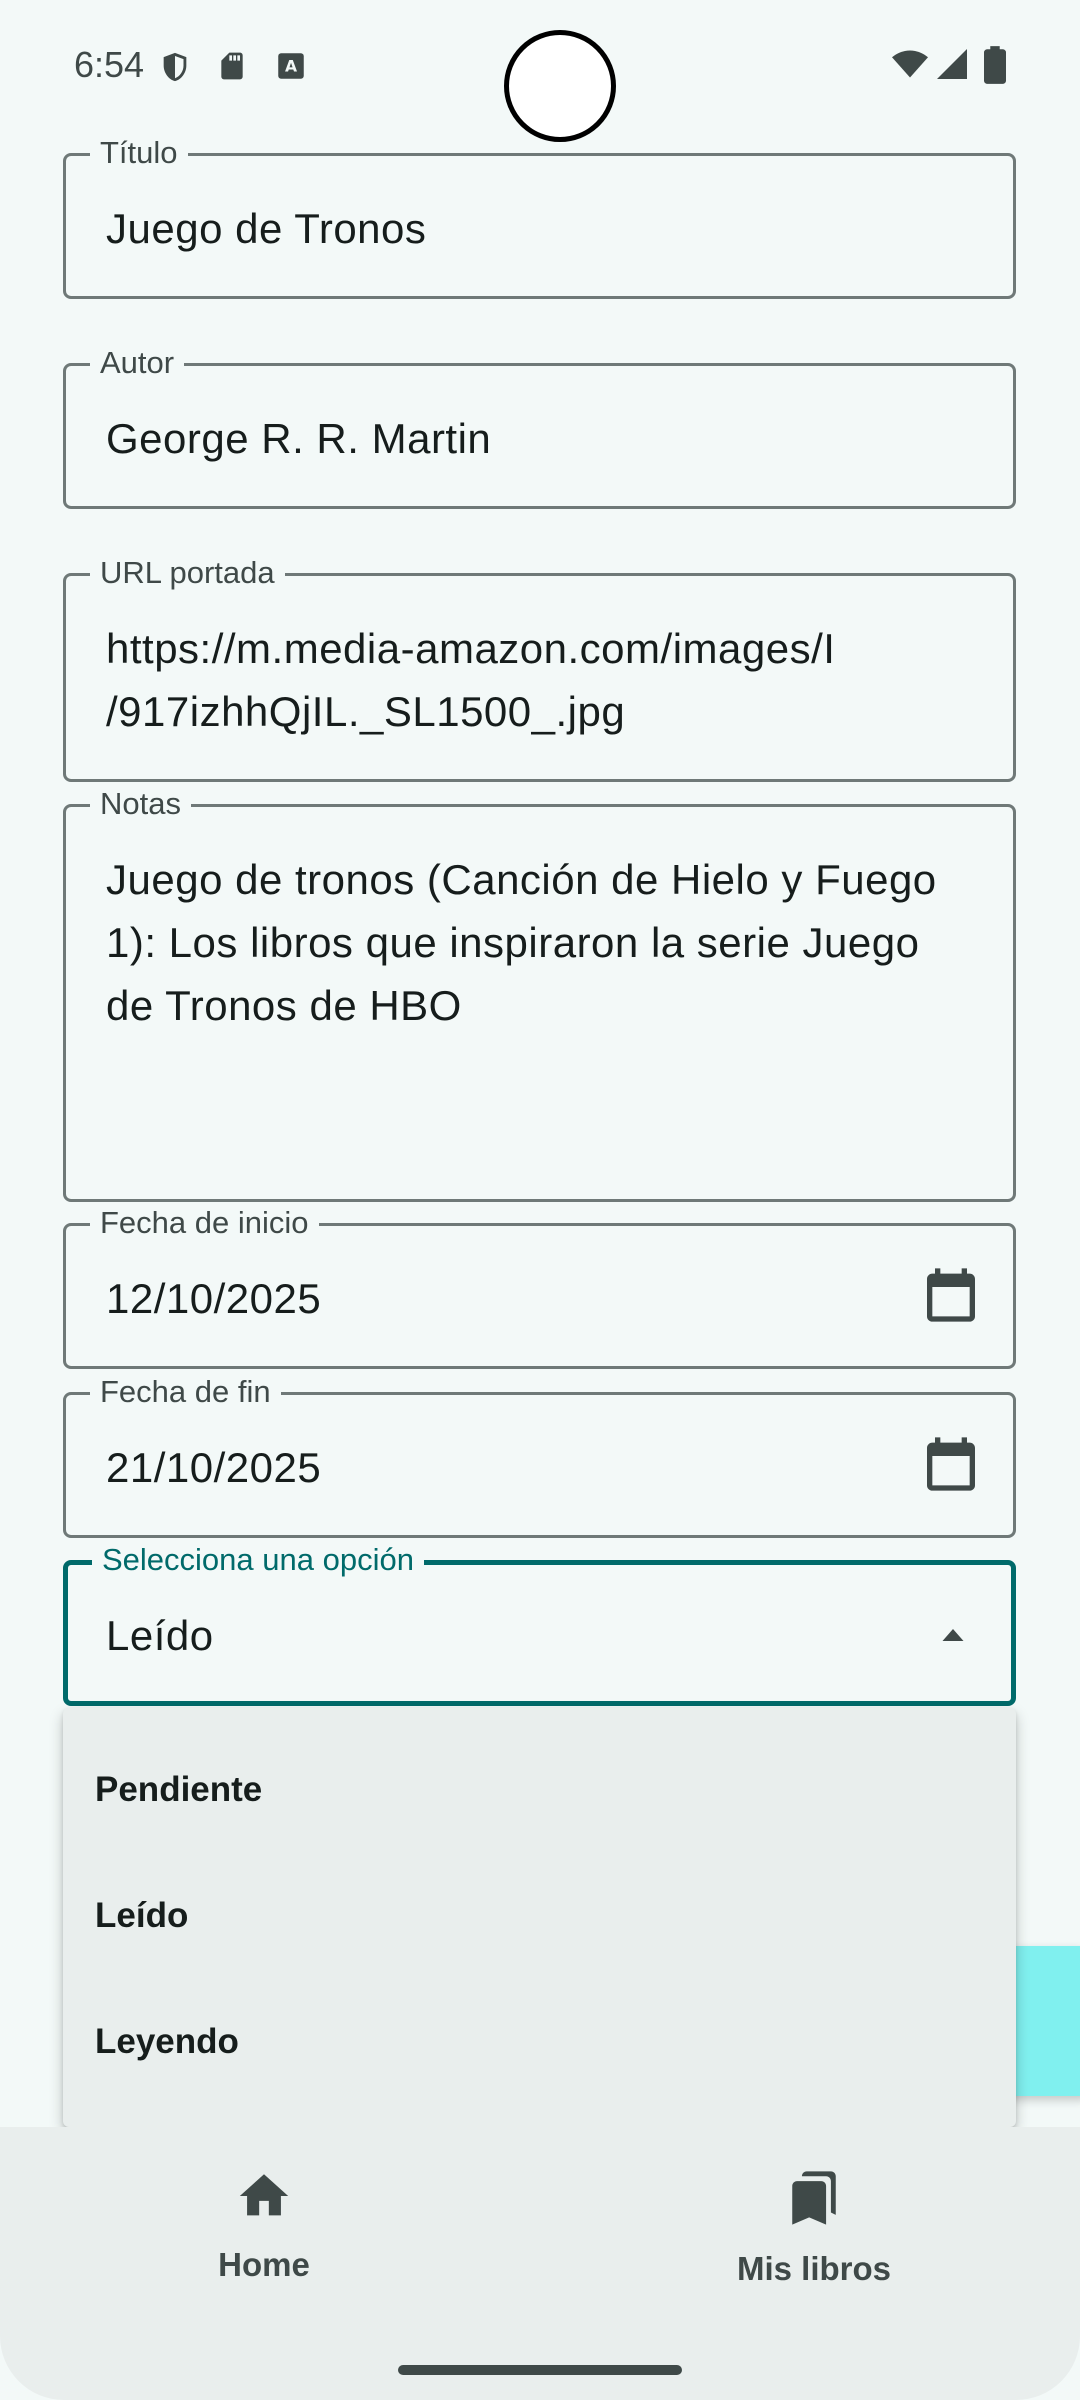 The width and height of the screenshot is (1080, 2400). I want to click on author-field: Autor George R. R. Martin, so click(539, 426).